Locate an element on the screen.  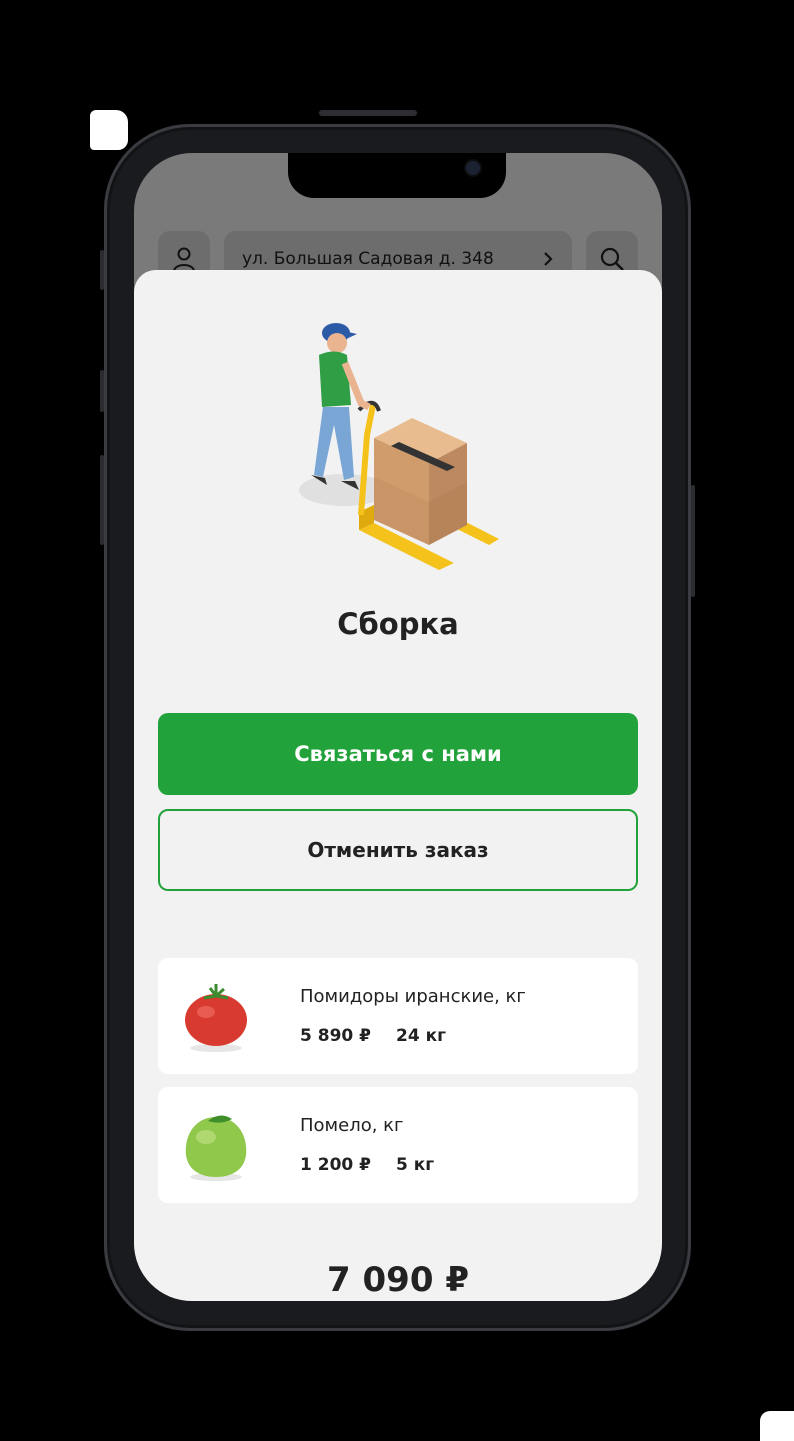
speaker is located at coordinates (368, 113).